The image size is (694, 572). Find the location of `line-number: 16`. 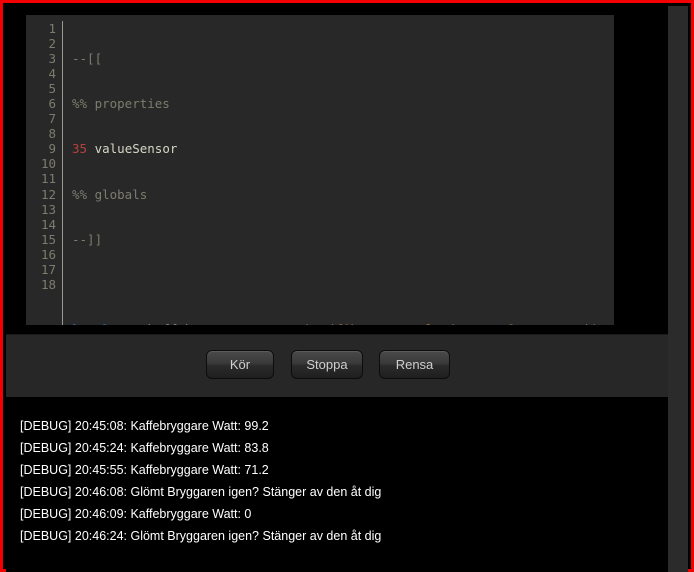

line-number: 16 is located at coordinates (48, 254).